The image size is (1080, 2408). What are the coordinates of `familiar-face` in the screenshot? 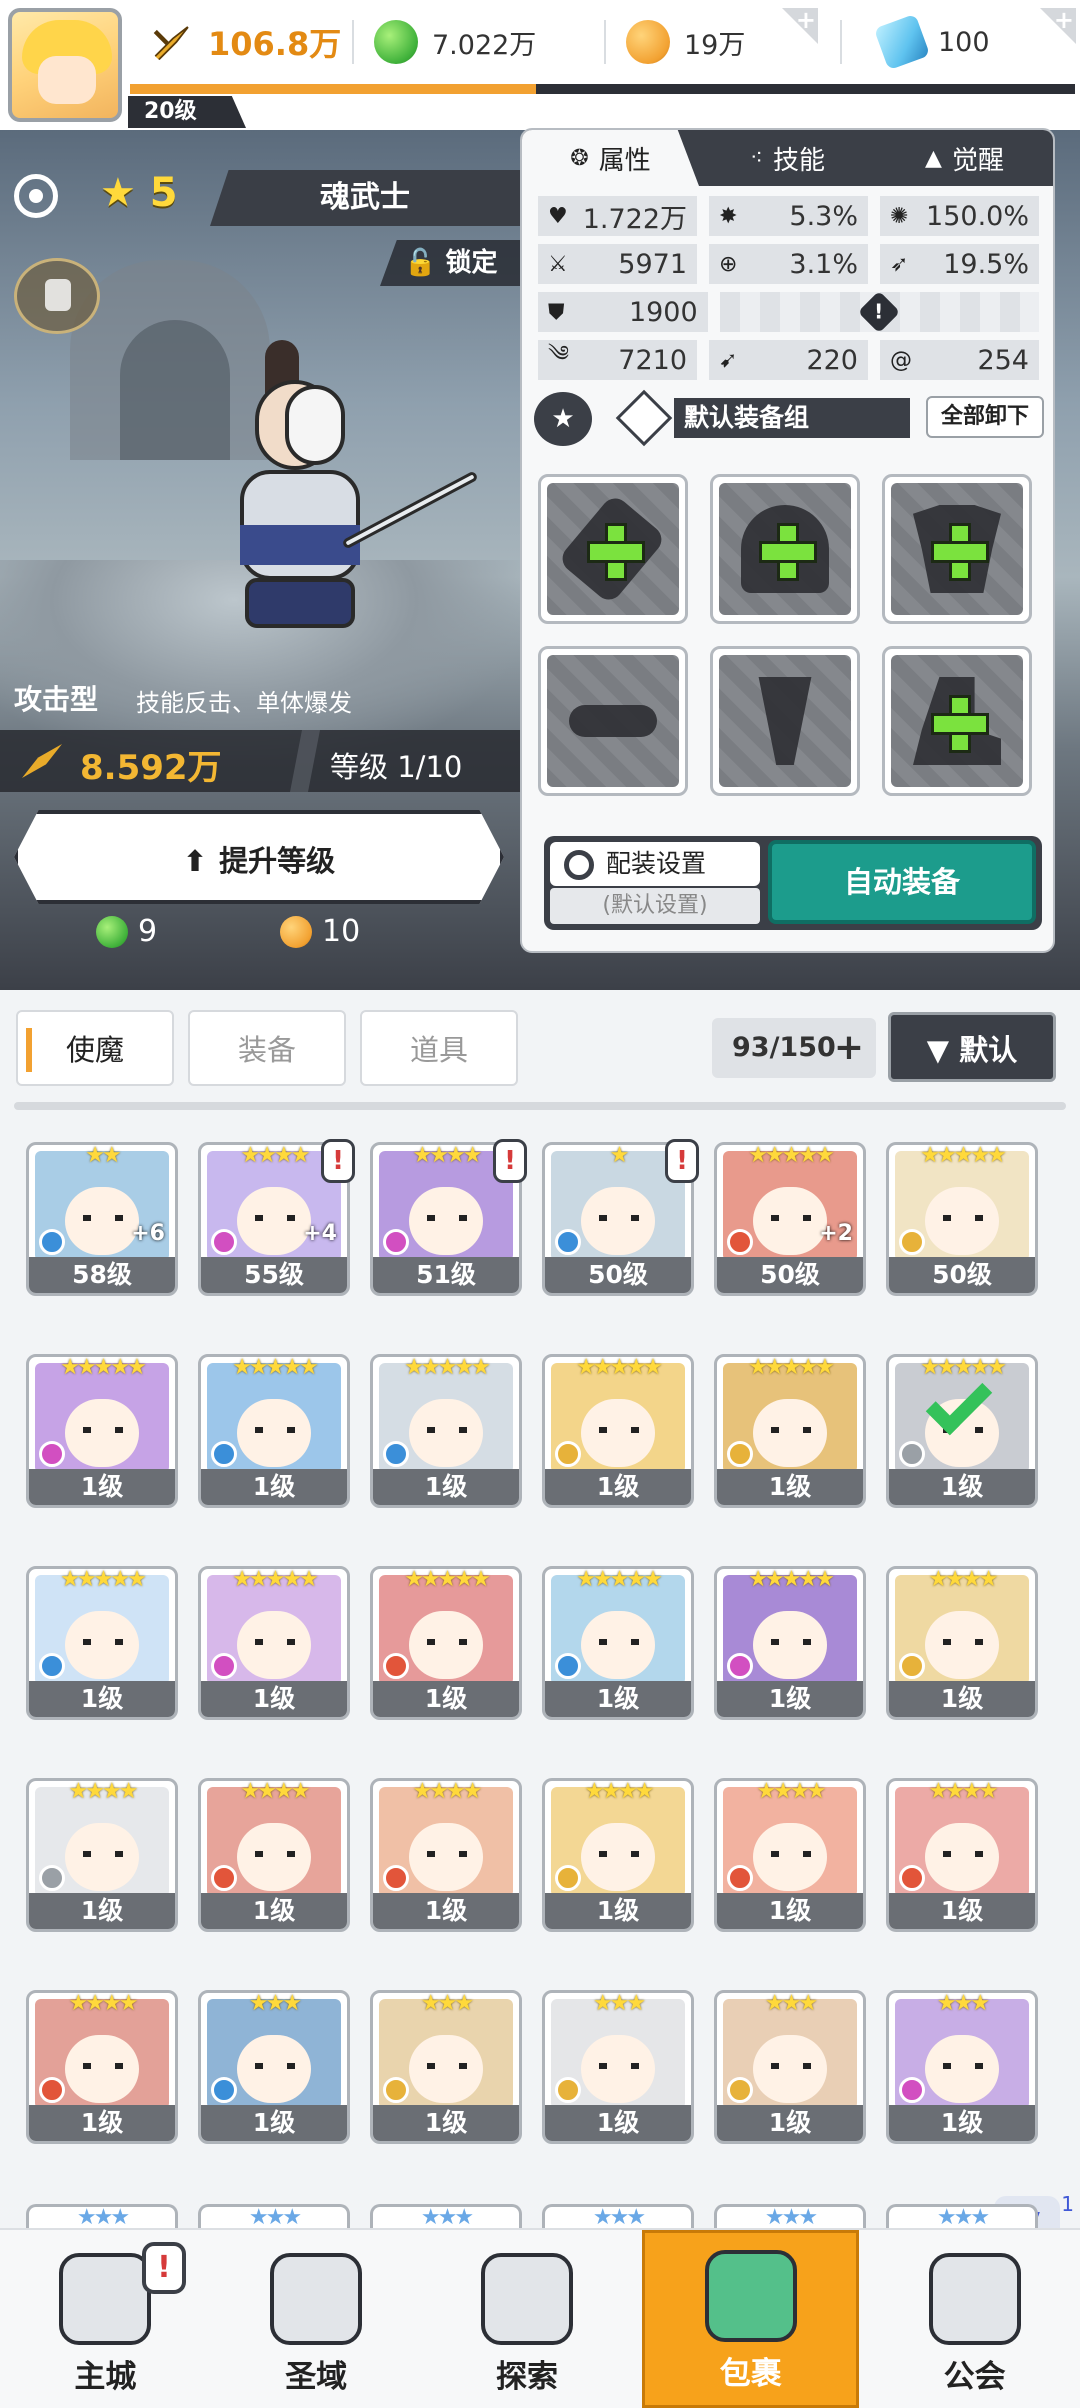 It's located at (790, 1221).